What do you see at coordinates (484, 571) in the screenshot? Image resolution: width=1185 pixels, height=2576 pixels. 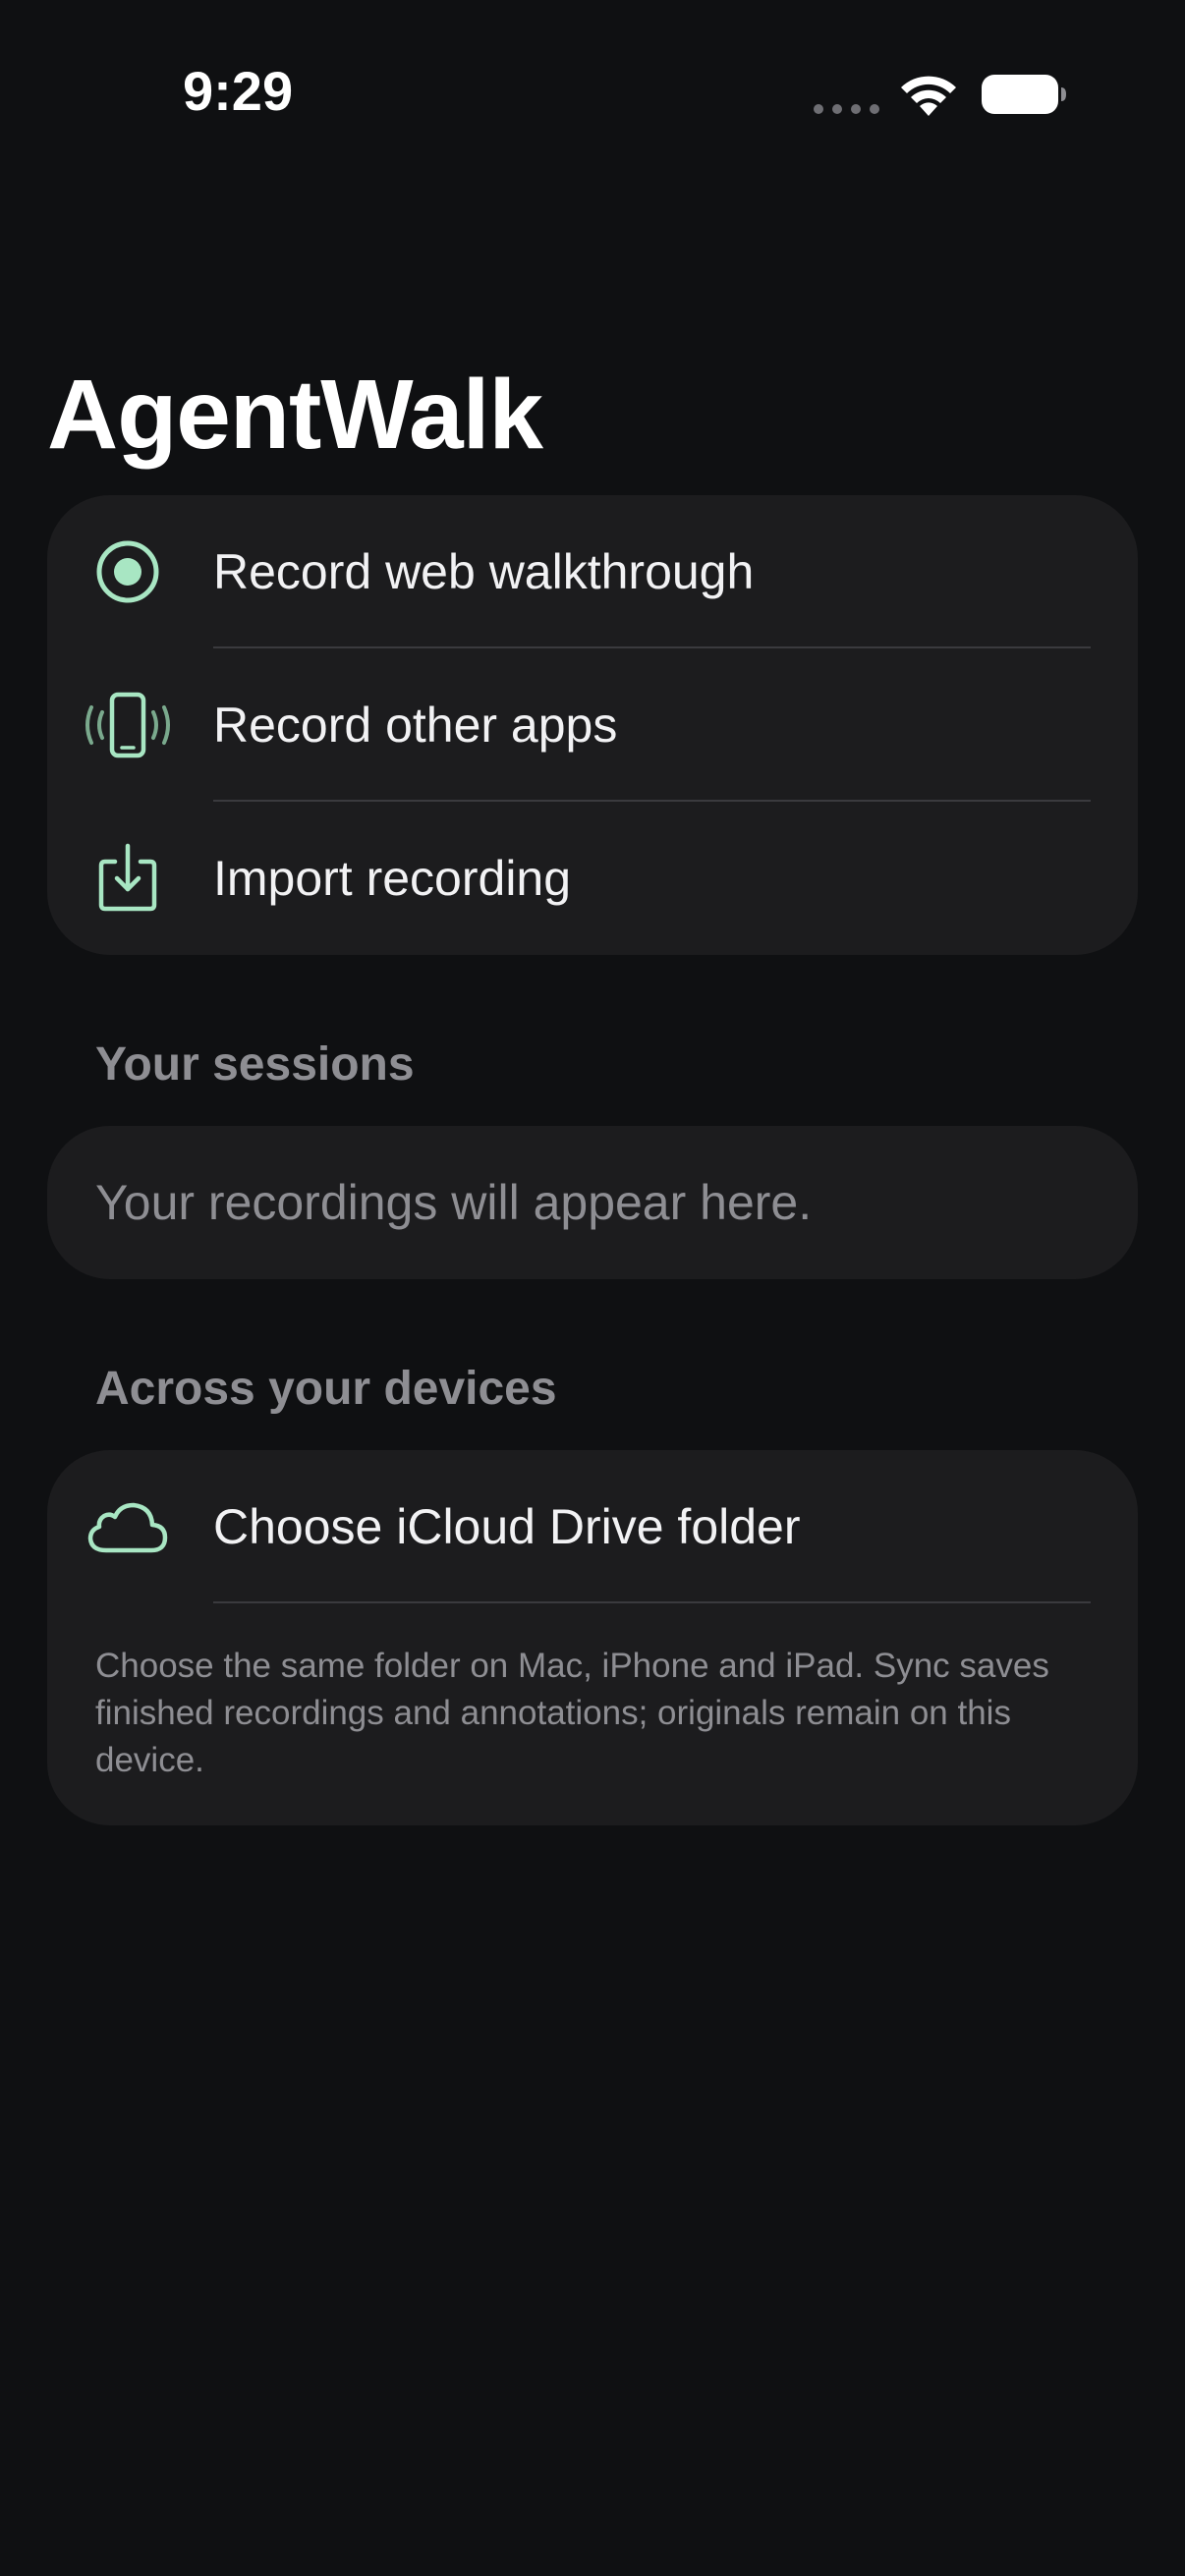 I see `record-web-walkthrough-label: Record web walkthrough` at bounding box center [484, 571].